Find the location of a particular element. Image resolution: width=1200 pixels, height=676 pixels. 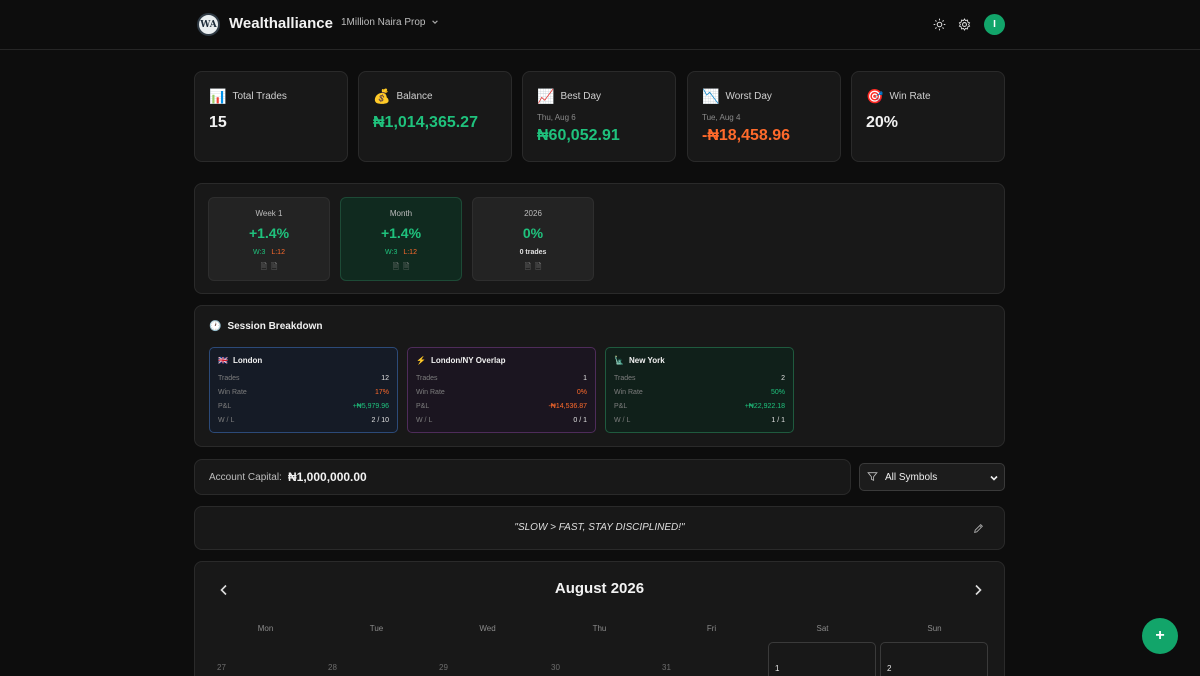

top-header: WA Wealthalliance 1Million Naira Prop I is located at coordinates (600, 25).